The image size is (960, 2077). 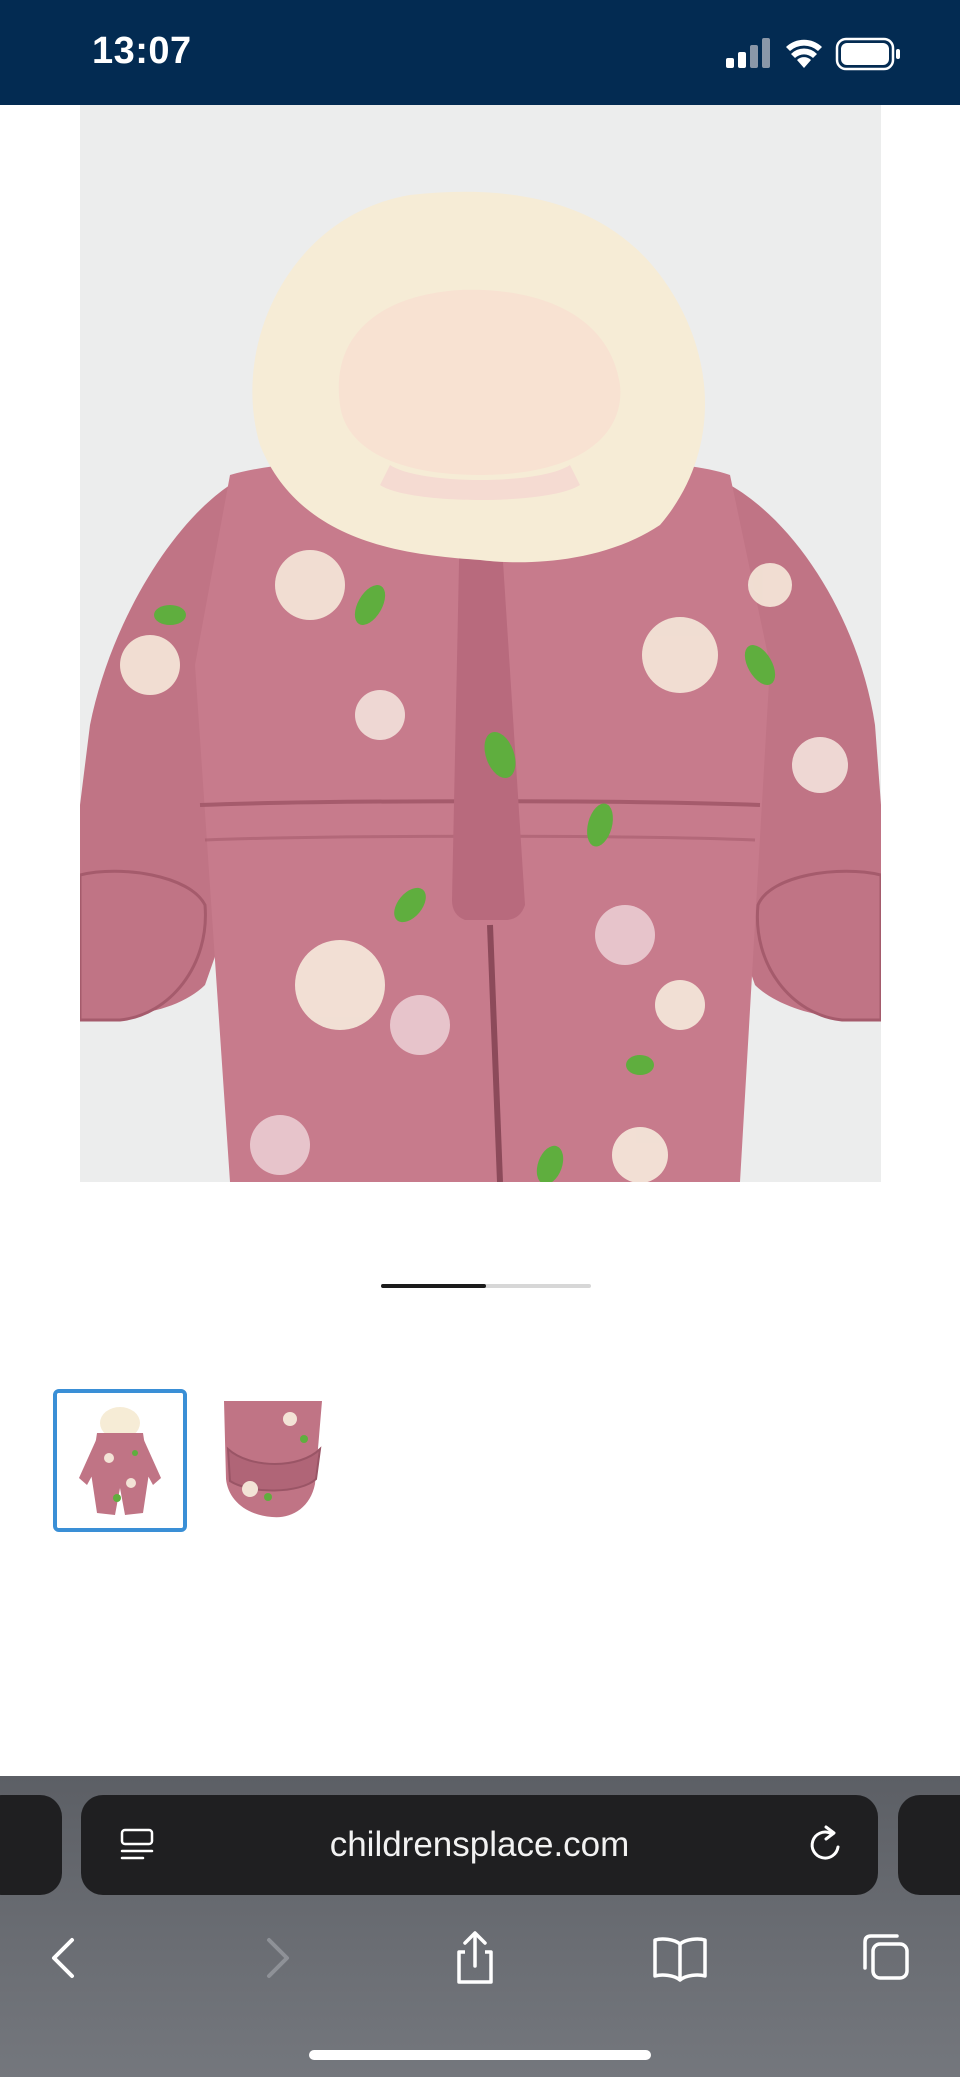 What do you see at coordinates (277, 1460) in the screenshot?
I see `snowsuit-mitten-thumbnail` at bounding box center [277, 1460].